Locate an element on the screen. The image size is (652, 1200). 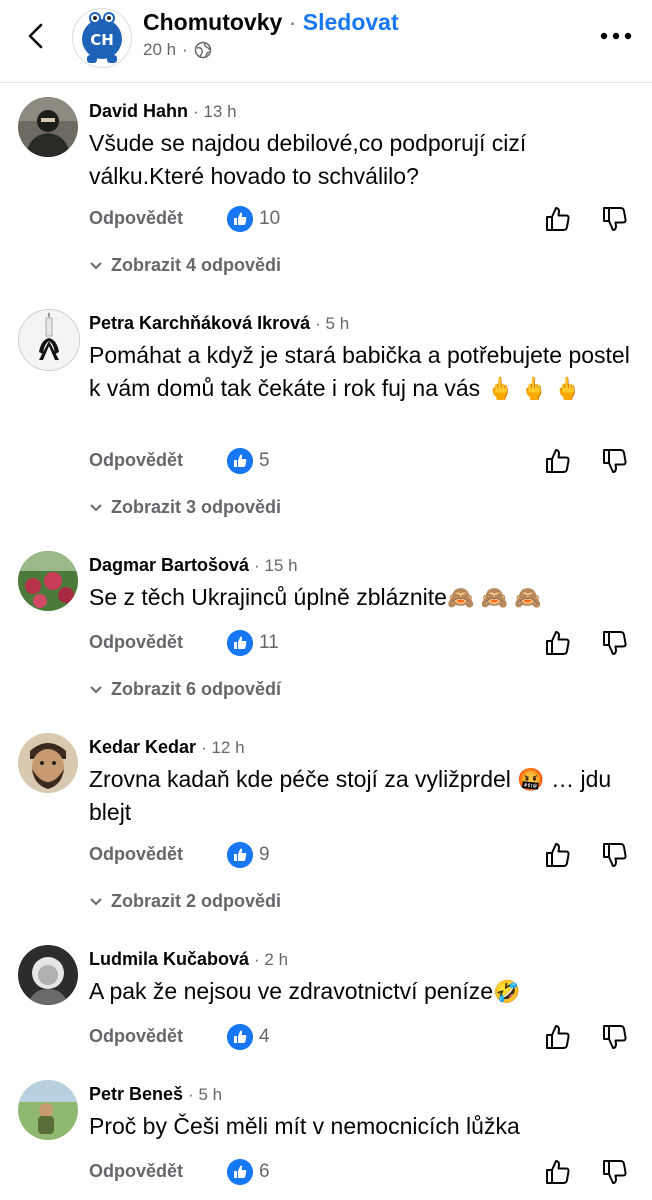
like-count: 10 is located at coordinates (270, 218).